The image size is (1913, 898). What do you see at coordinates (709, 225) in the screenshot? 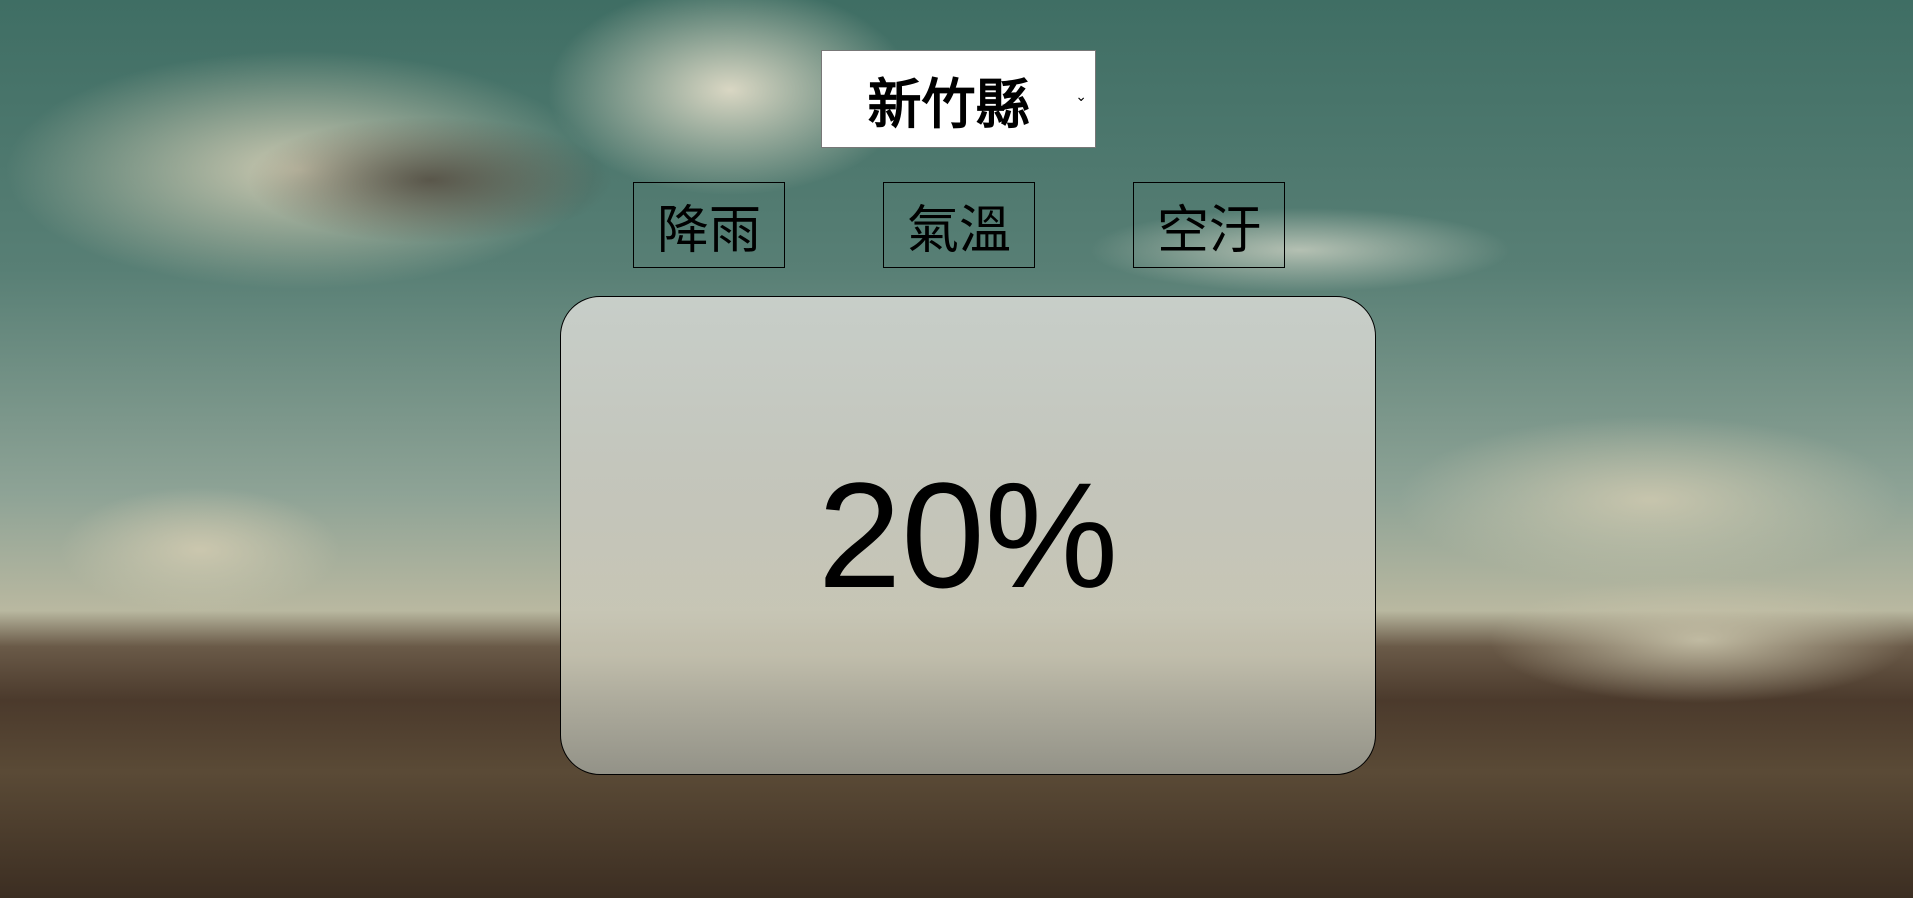
I see `tab-rainfall: 降雨` at bounding box center [709, 225].